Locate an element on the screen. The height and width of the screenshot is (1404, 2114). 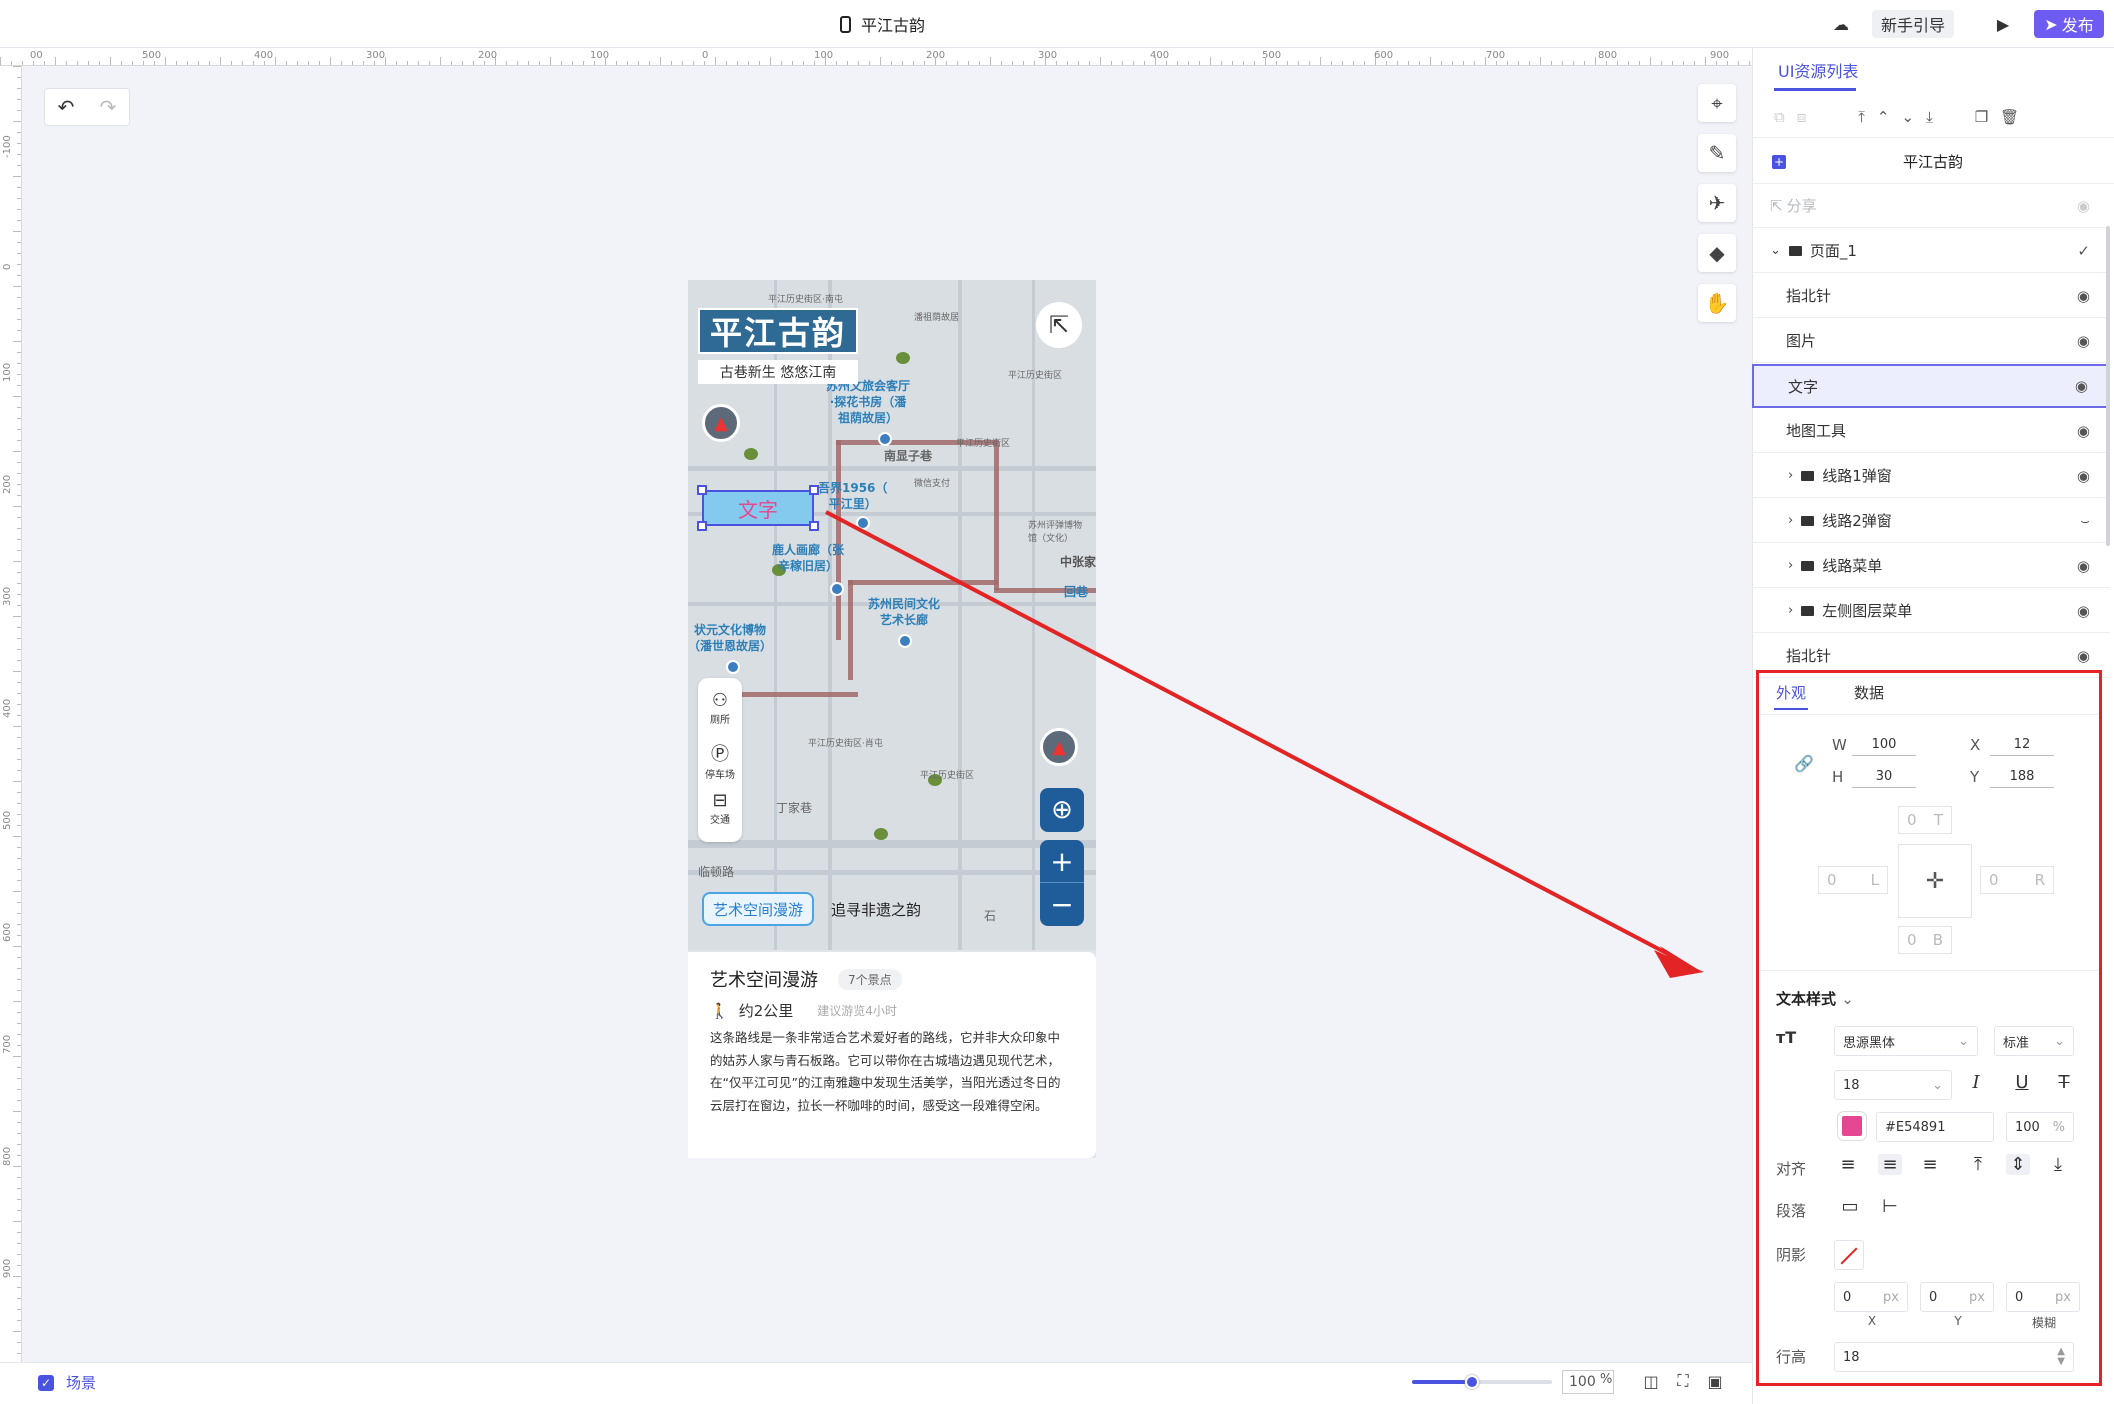
eye-closed-icon: ⌣ is located at coordinates (2085, 521).